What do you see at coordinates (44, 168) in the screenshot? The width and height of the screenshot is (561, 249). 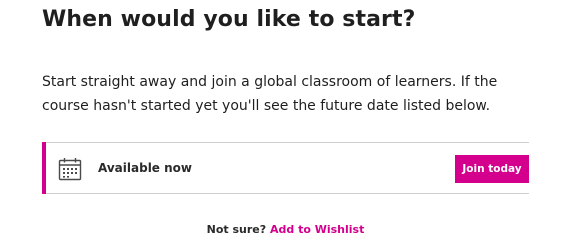 I see `accent-bar` at bounding box center [44, 168].